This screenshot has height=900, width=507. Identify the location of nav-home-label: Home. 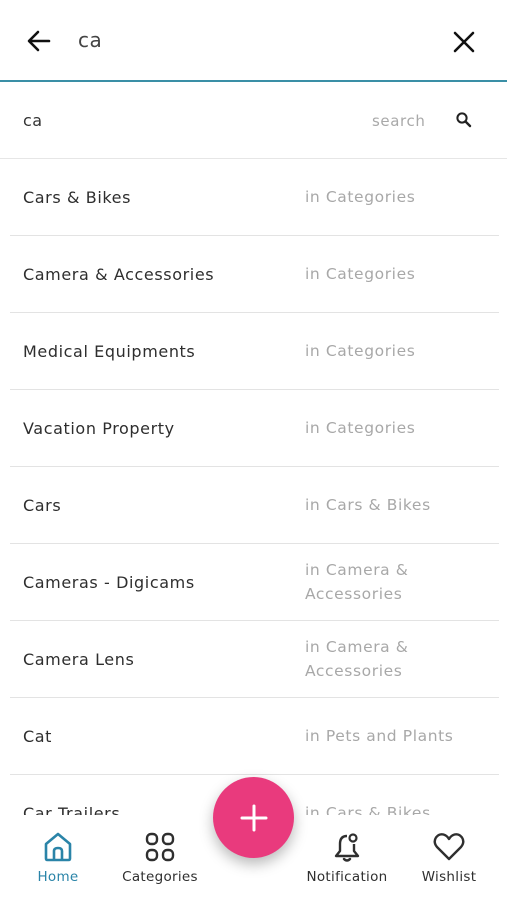
(58, 877).